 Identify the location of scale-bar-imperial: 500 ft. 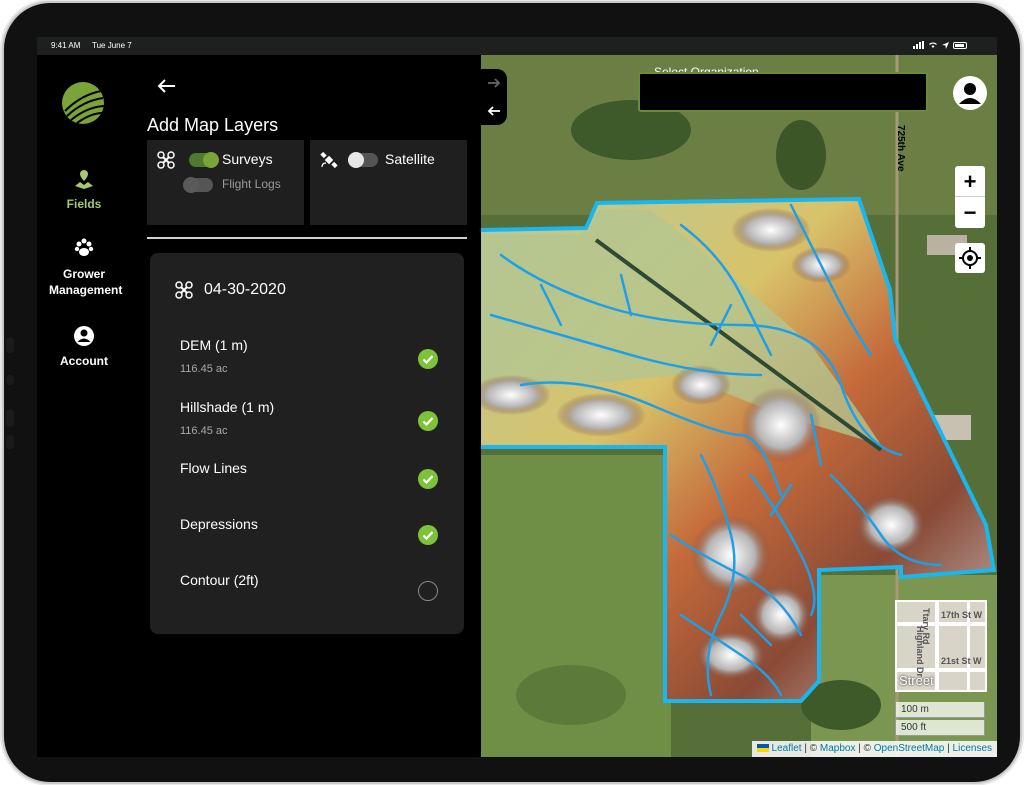
(940, 728).